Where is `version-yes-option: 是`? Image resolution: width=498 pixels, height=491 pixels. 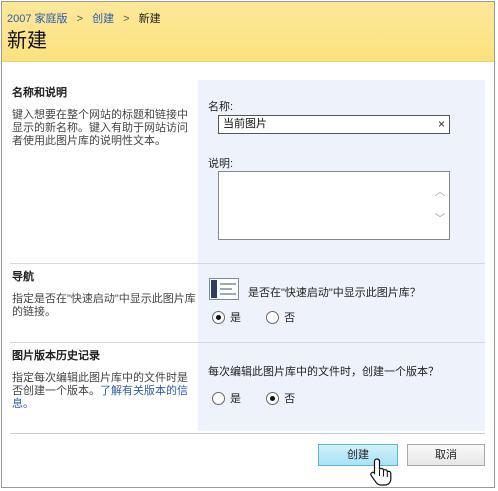 version-yes-option: 是 is located at coordinates (226, 398).